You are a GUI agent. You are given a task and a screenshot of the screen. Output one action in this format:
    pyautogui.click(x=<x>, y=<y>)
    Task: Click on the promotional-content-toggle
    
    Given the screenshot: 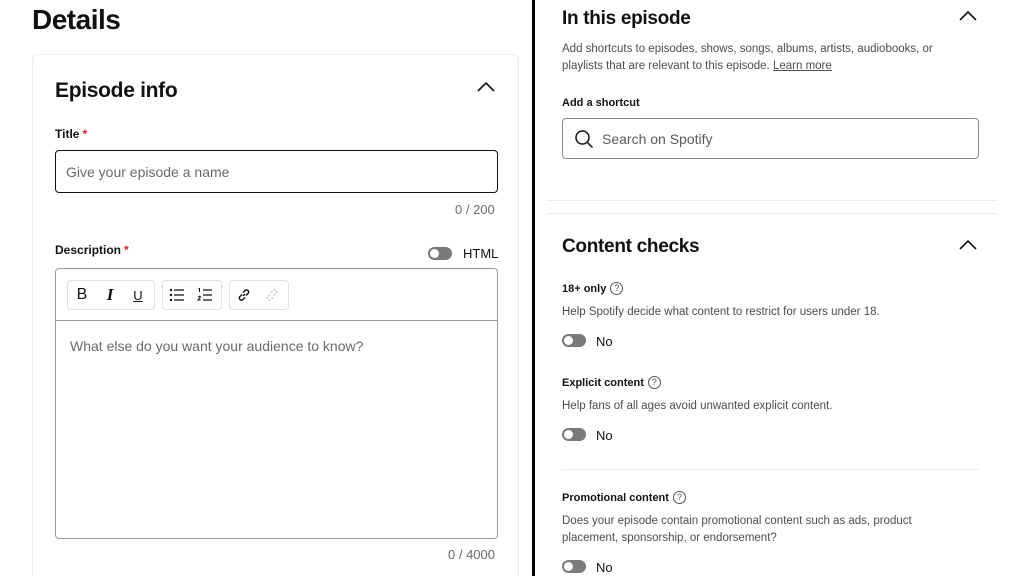 What is the action you would take?
    pyautogui.click(x=574, y=566)
    